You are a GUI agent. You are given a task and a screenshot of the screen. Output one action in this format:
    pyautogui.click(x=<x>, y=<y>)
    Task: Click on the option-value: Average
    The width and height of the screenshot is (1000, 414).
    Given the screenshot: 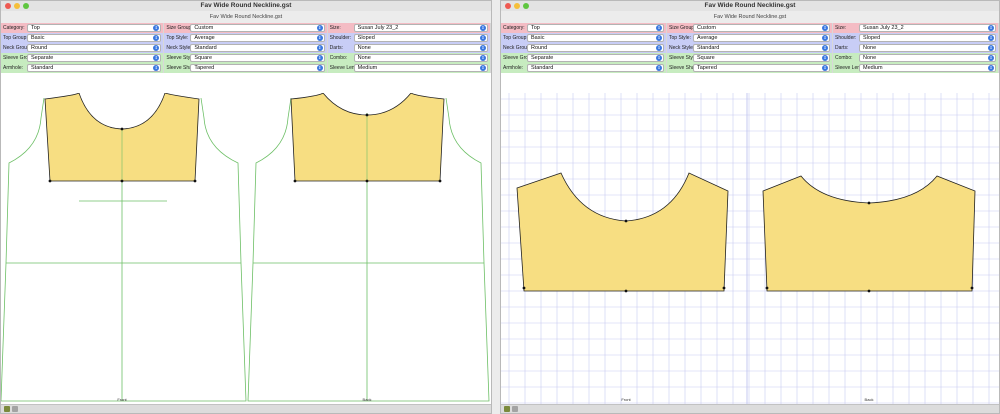 What is the action you would take?
    pyautogui.click(x=204, y=38)
    